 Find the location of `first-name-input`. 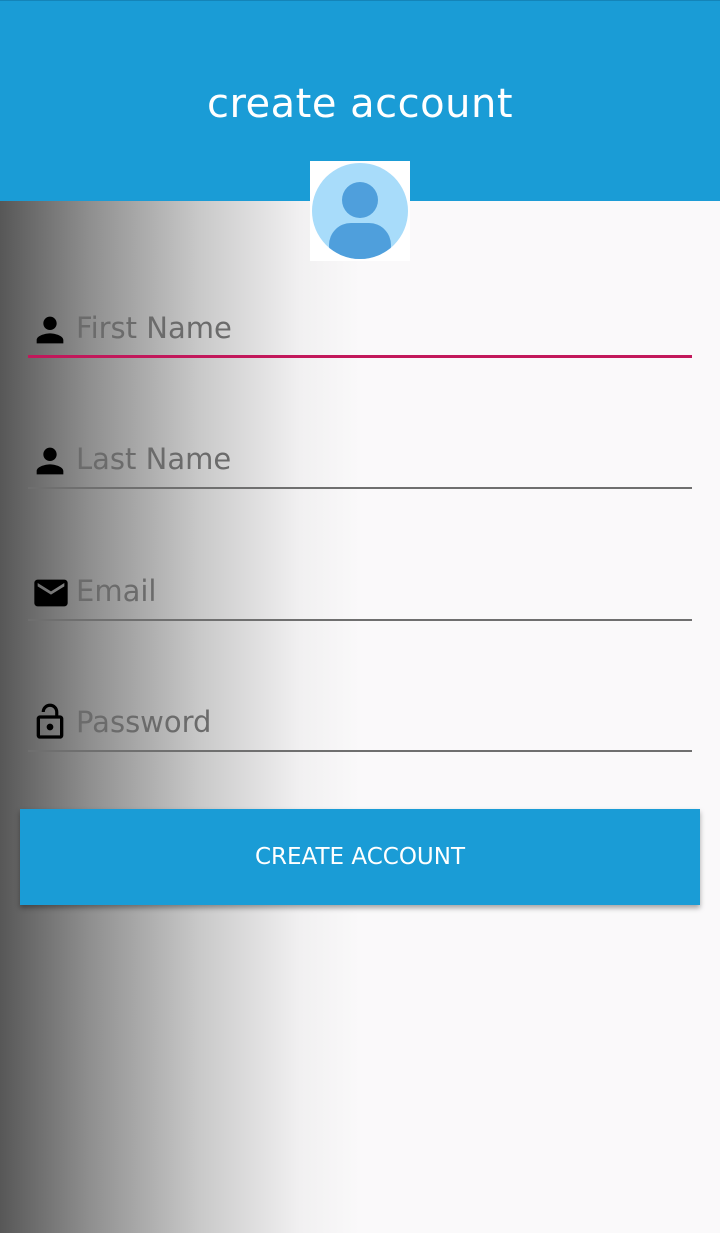

first-name-input is located at coordinates (376, 328).